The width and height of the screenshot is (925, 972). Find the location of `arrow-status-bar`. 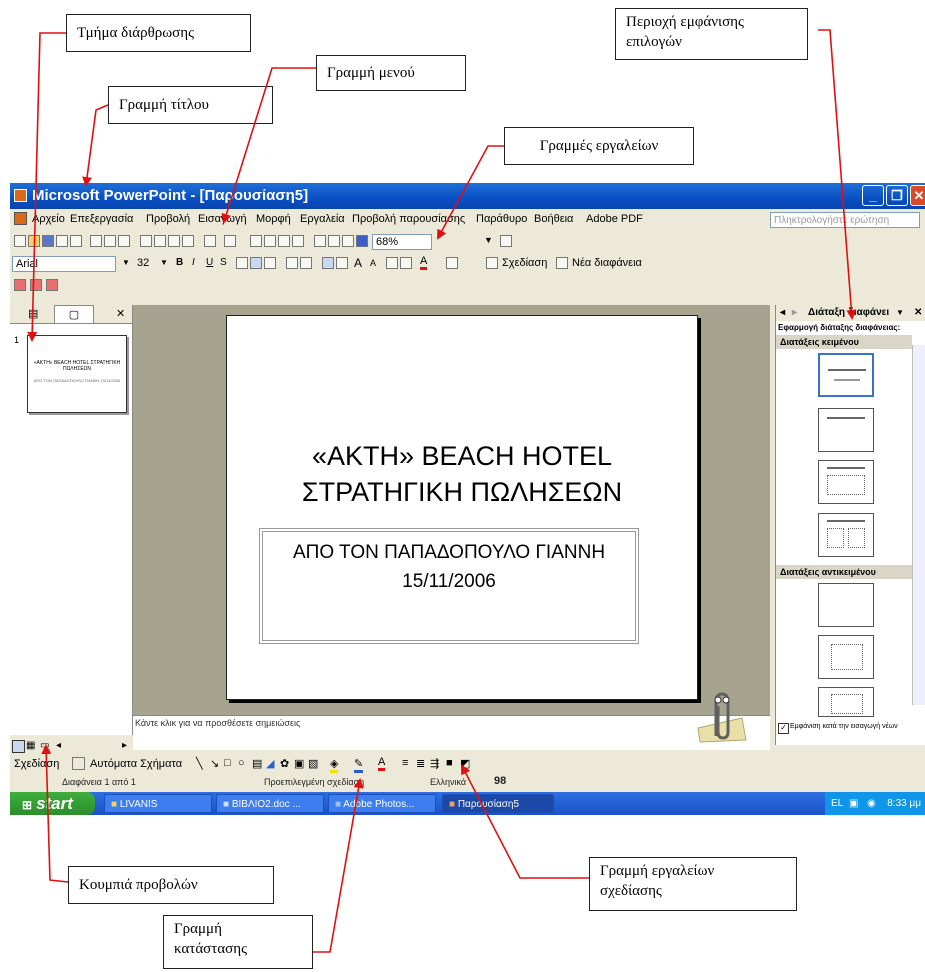

arrow-status-bar is located at coordinates (338, 865).